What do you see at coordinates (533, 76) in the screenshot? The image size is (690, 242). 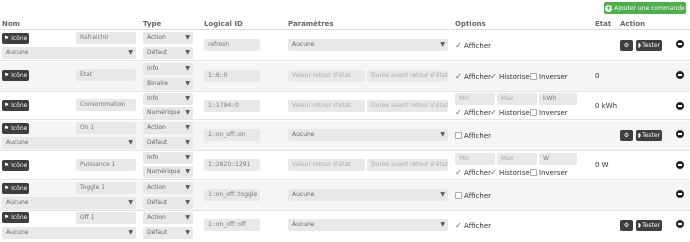 I see `checkbox-empty-icon` at bounding box center [533, 76].